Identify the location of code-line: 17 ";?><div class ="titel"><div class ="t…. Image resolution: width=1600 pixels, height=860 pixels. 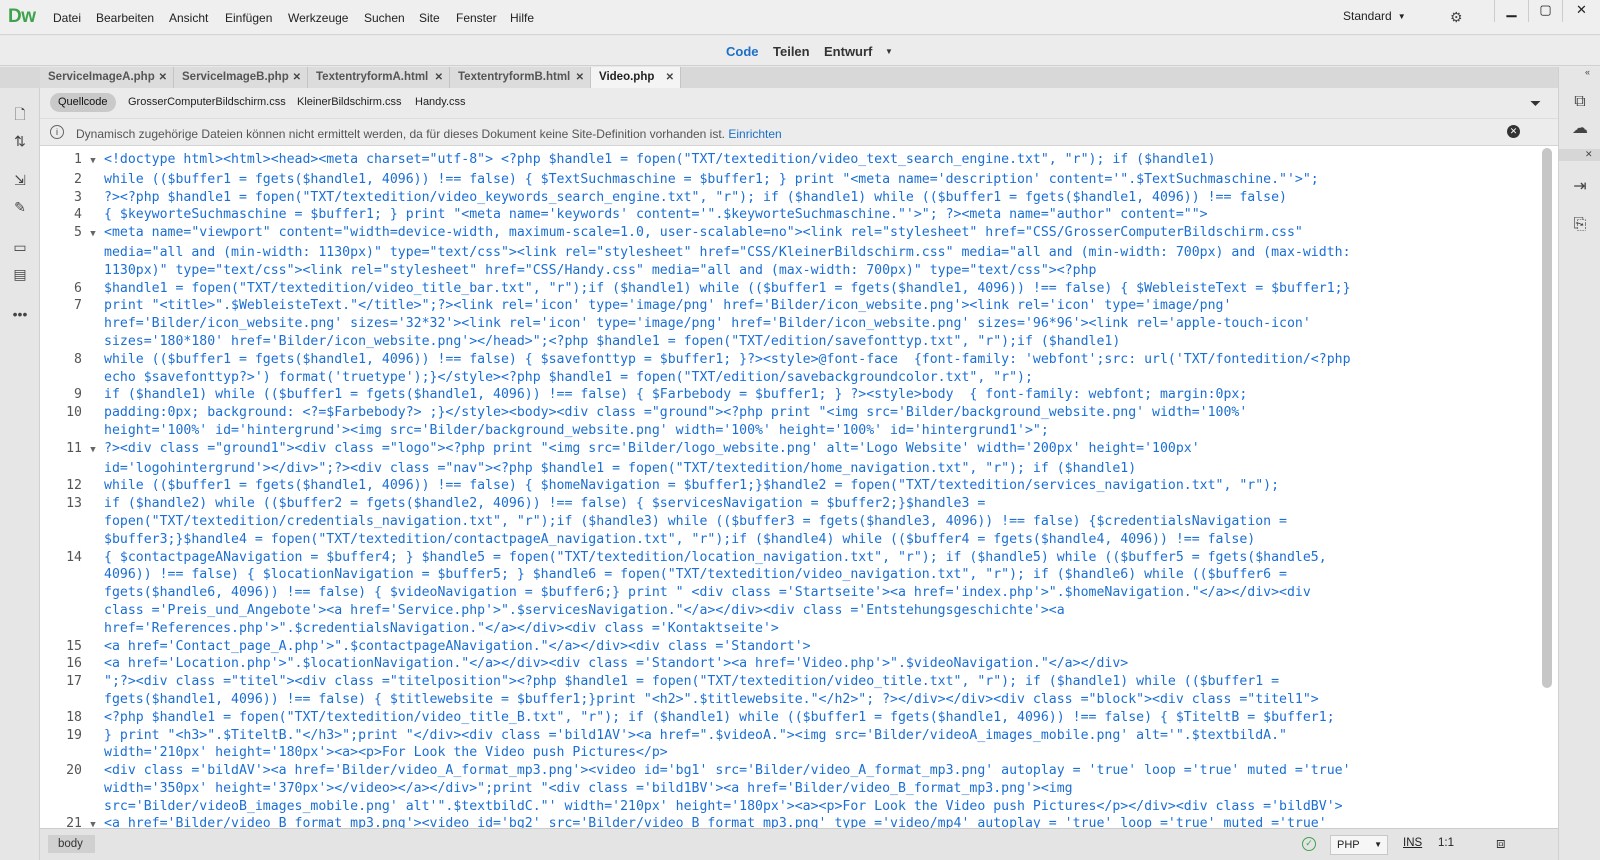
(790, 682).